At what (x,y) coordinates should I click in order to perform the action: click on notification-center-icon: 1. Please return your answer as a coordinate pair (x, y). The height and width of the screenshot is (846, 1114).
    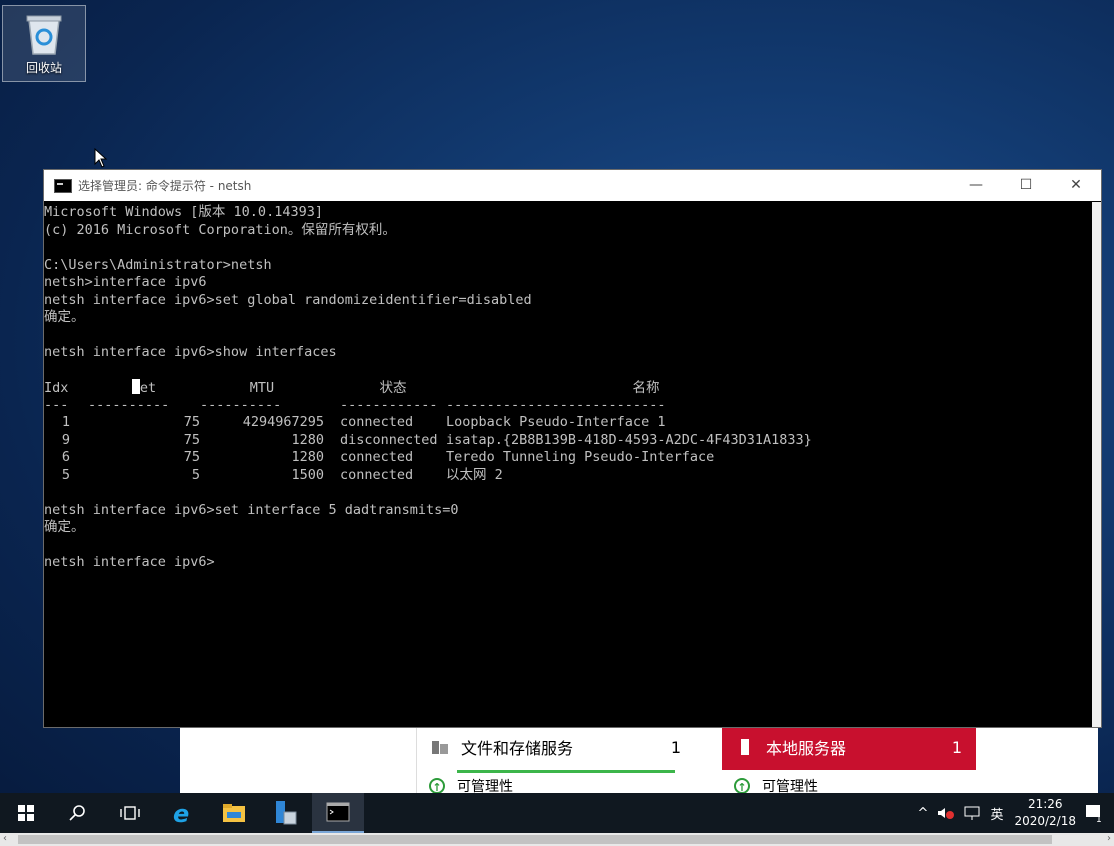
    Looking at the image, I should click on (1095, 813).